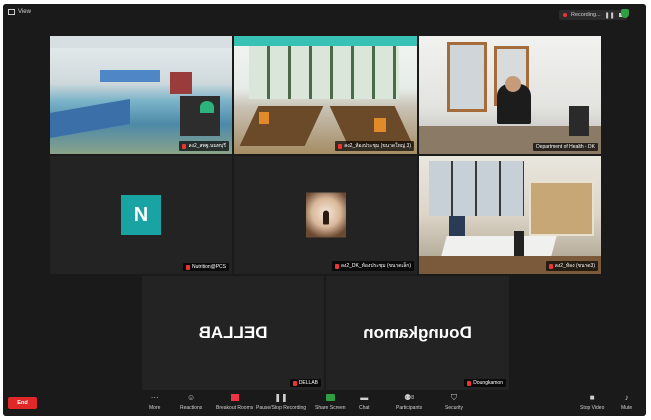  I want to click on participants-button: ⚉ 8 Participants, so click(409, 402).